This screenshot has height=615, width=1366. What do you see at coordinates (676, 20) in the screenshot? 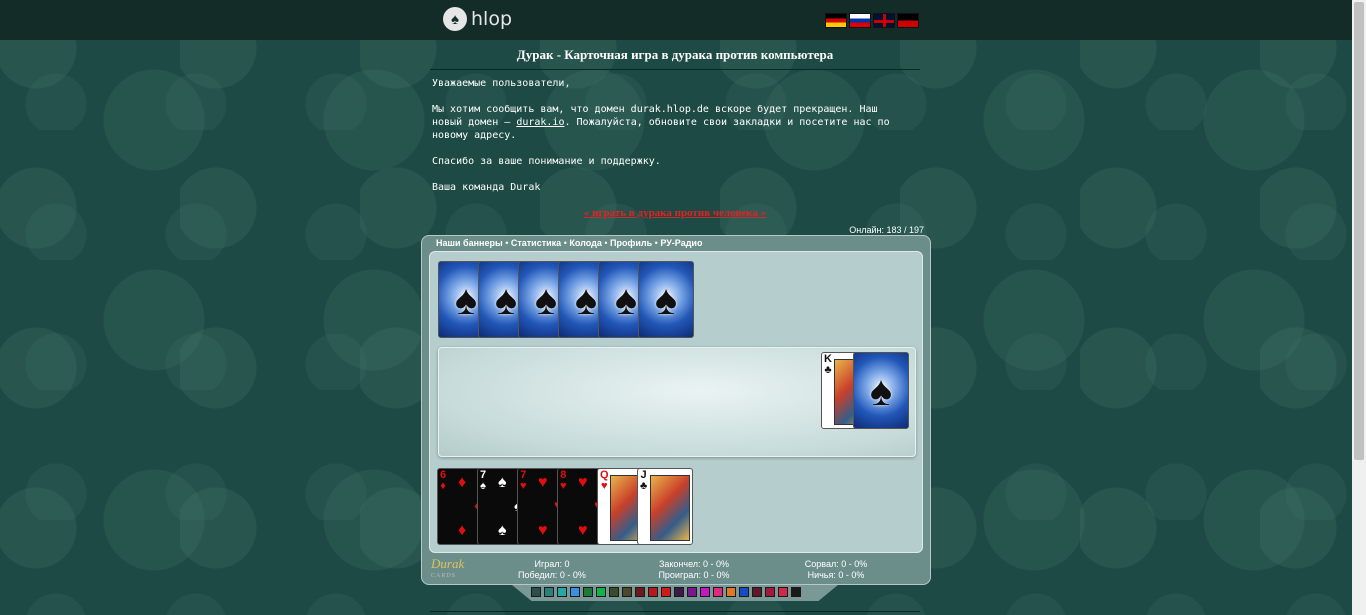
I see `top-bar: ♠ hlop` at bounding box center [676, 20].